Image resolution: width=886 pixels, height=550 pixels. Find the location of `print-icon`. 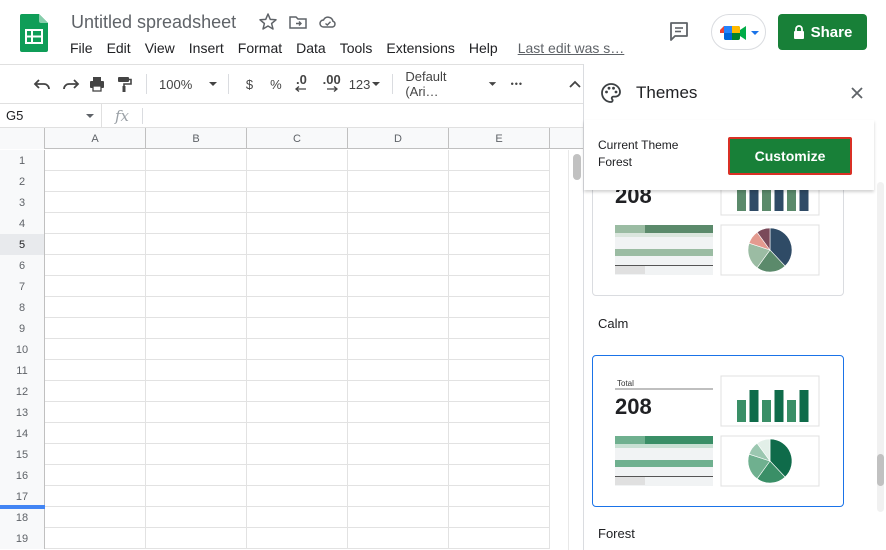

print-icon is located at coordinates (97, 84).